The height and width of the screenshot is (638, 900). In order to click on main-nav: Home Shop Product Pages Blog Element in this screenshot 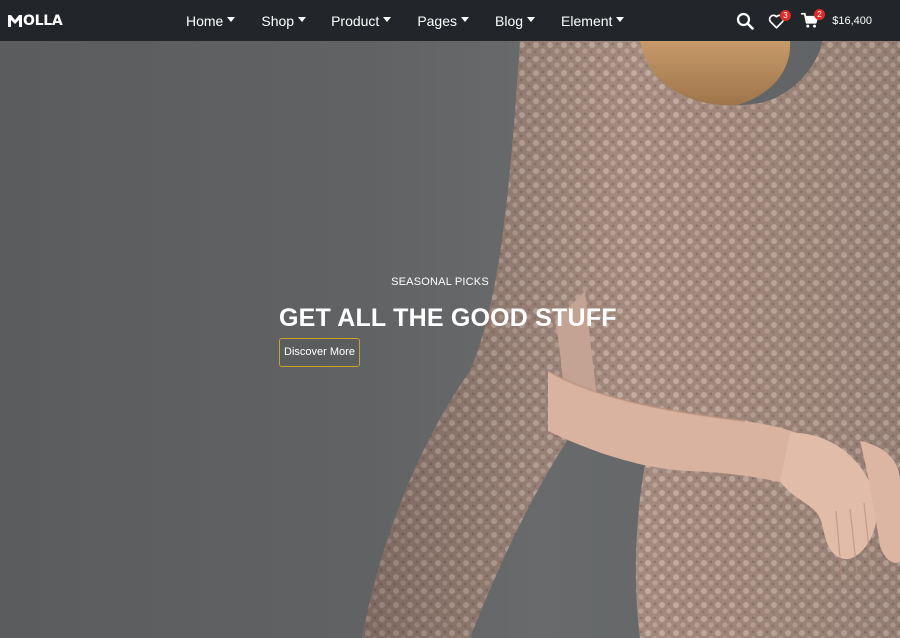, I will do `click(405, 20)`.